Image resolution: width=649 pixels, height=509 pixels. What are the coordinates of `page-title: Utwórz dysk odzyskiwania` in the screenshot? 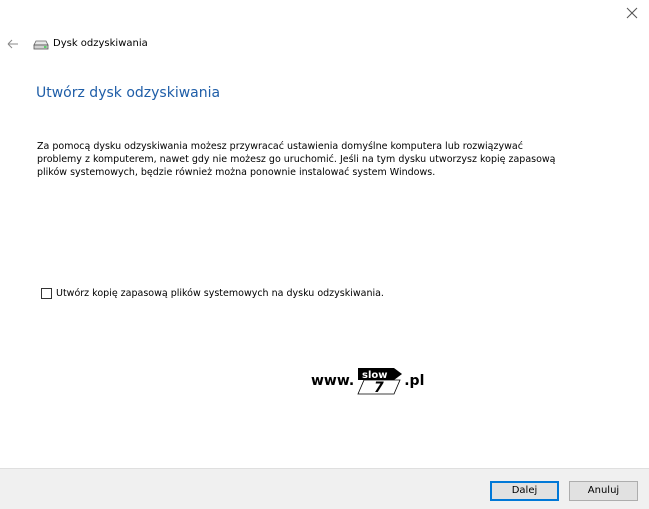 It's located at (128, 93).